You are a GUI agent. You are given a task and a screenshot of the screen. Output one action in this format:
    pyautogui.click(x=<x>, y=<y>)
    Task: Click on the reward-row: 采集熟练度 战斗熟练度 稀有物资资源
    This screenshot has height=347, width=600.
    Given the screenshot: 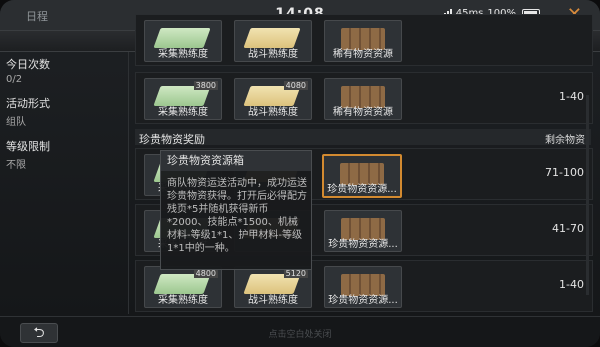 What is the action you would take?
    pyautogui.click(x=364, y=40)
    